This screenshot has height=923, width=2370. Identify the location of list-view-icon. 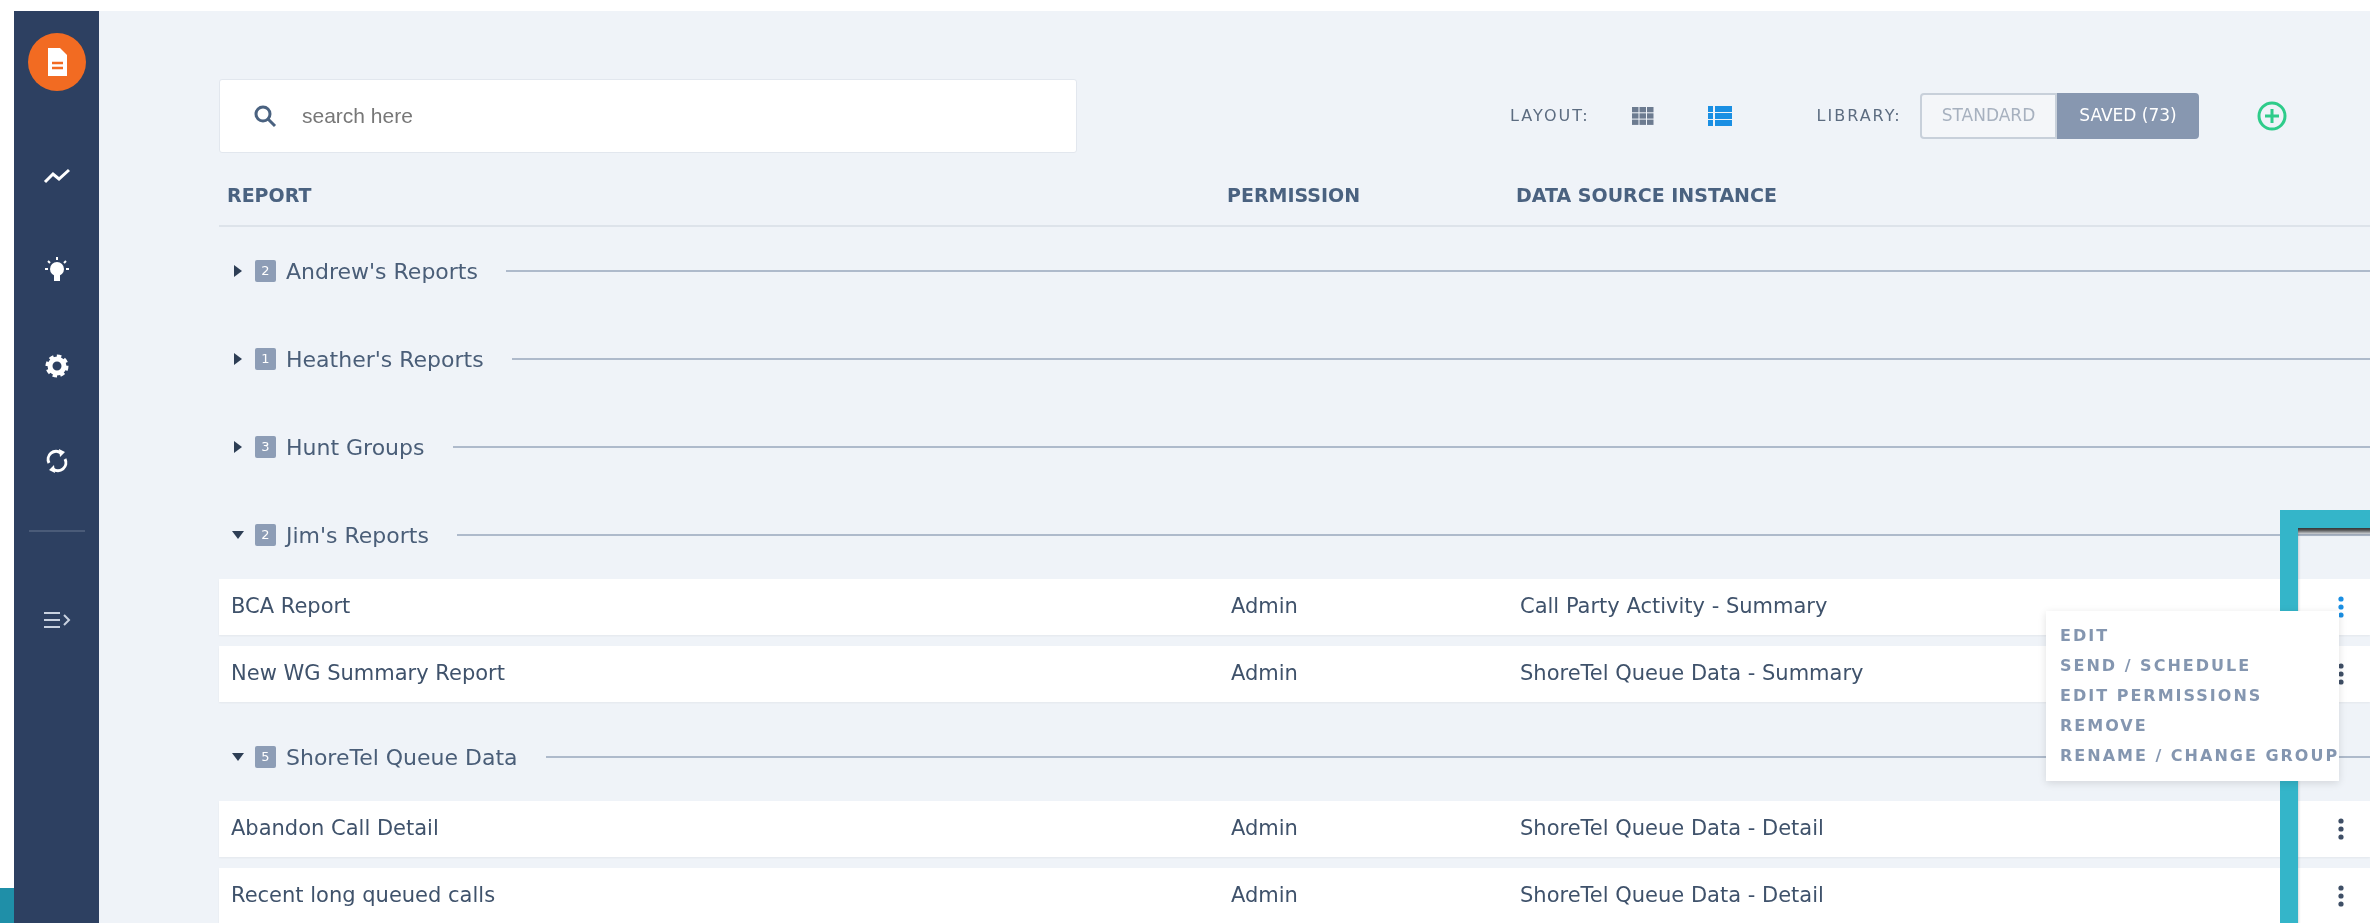
(1719, 116).